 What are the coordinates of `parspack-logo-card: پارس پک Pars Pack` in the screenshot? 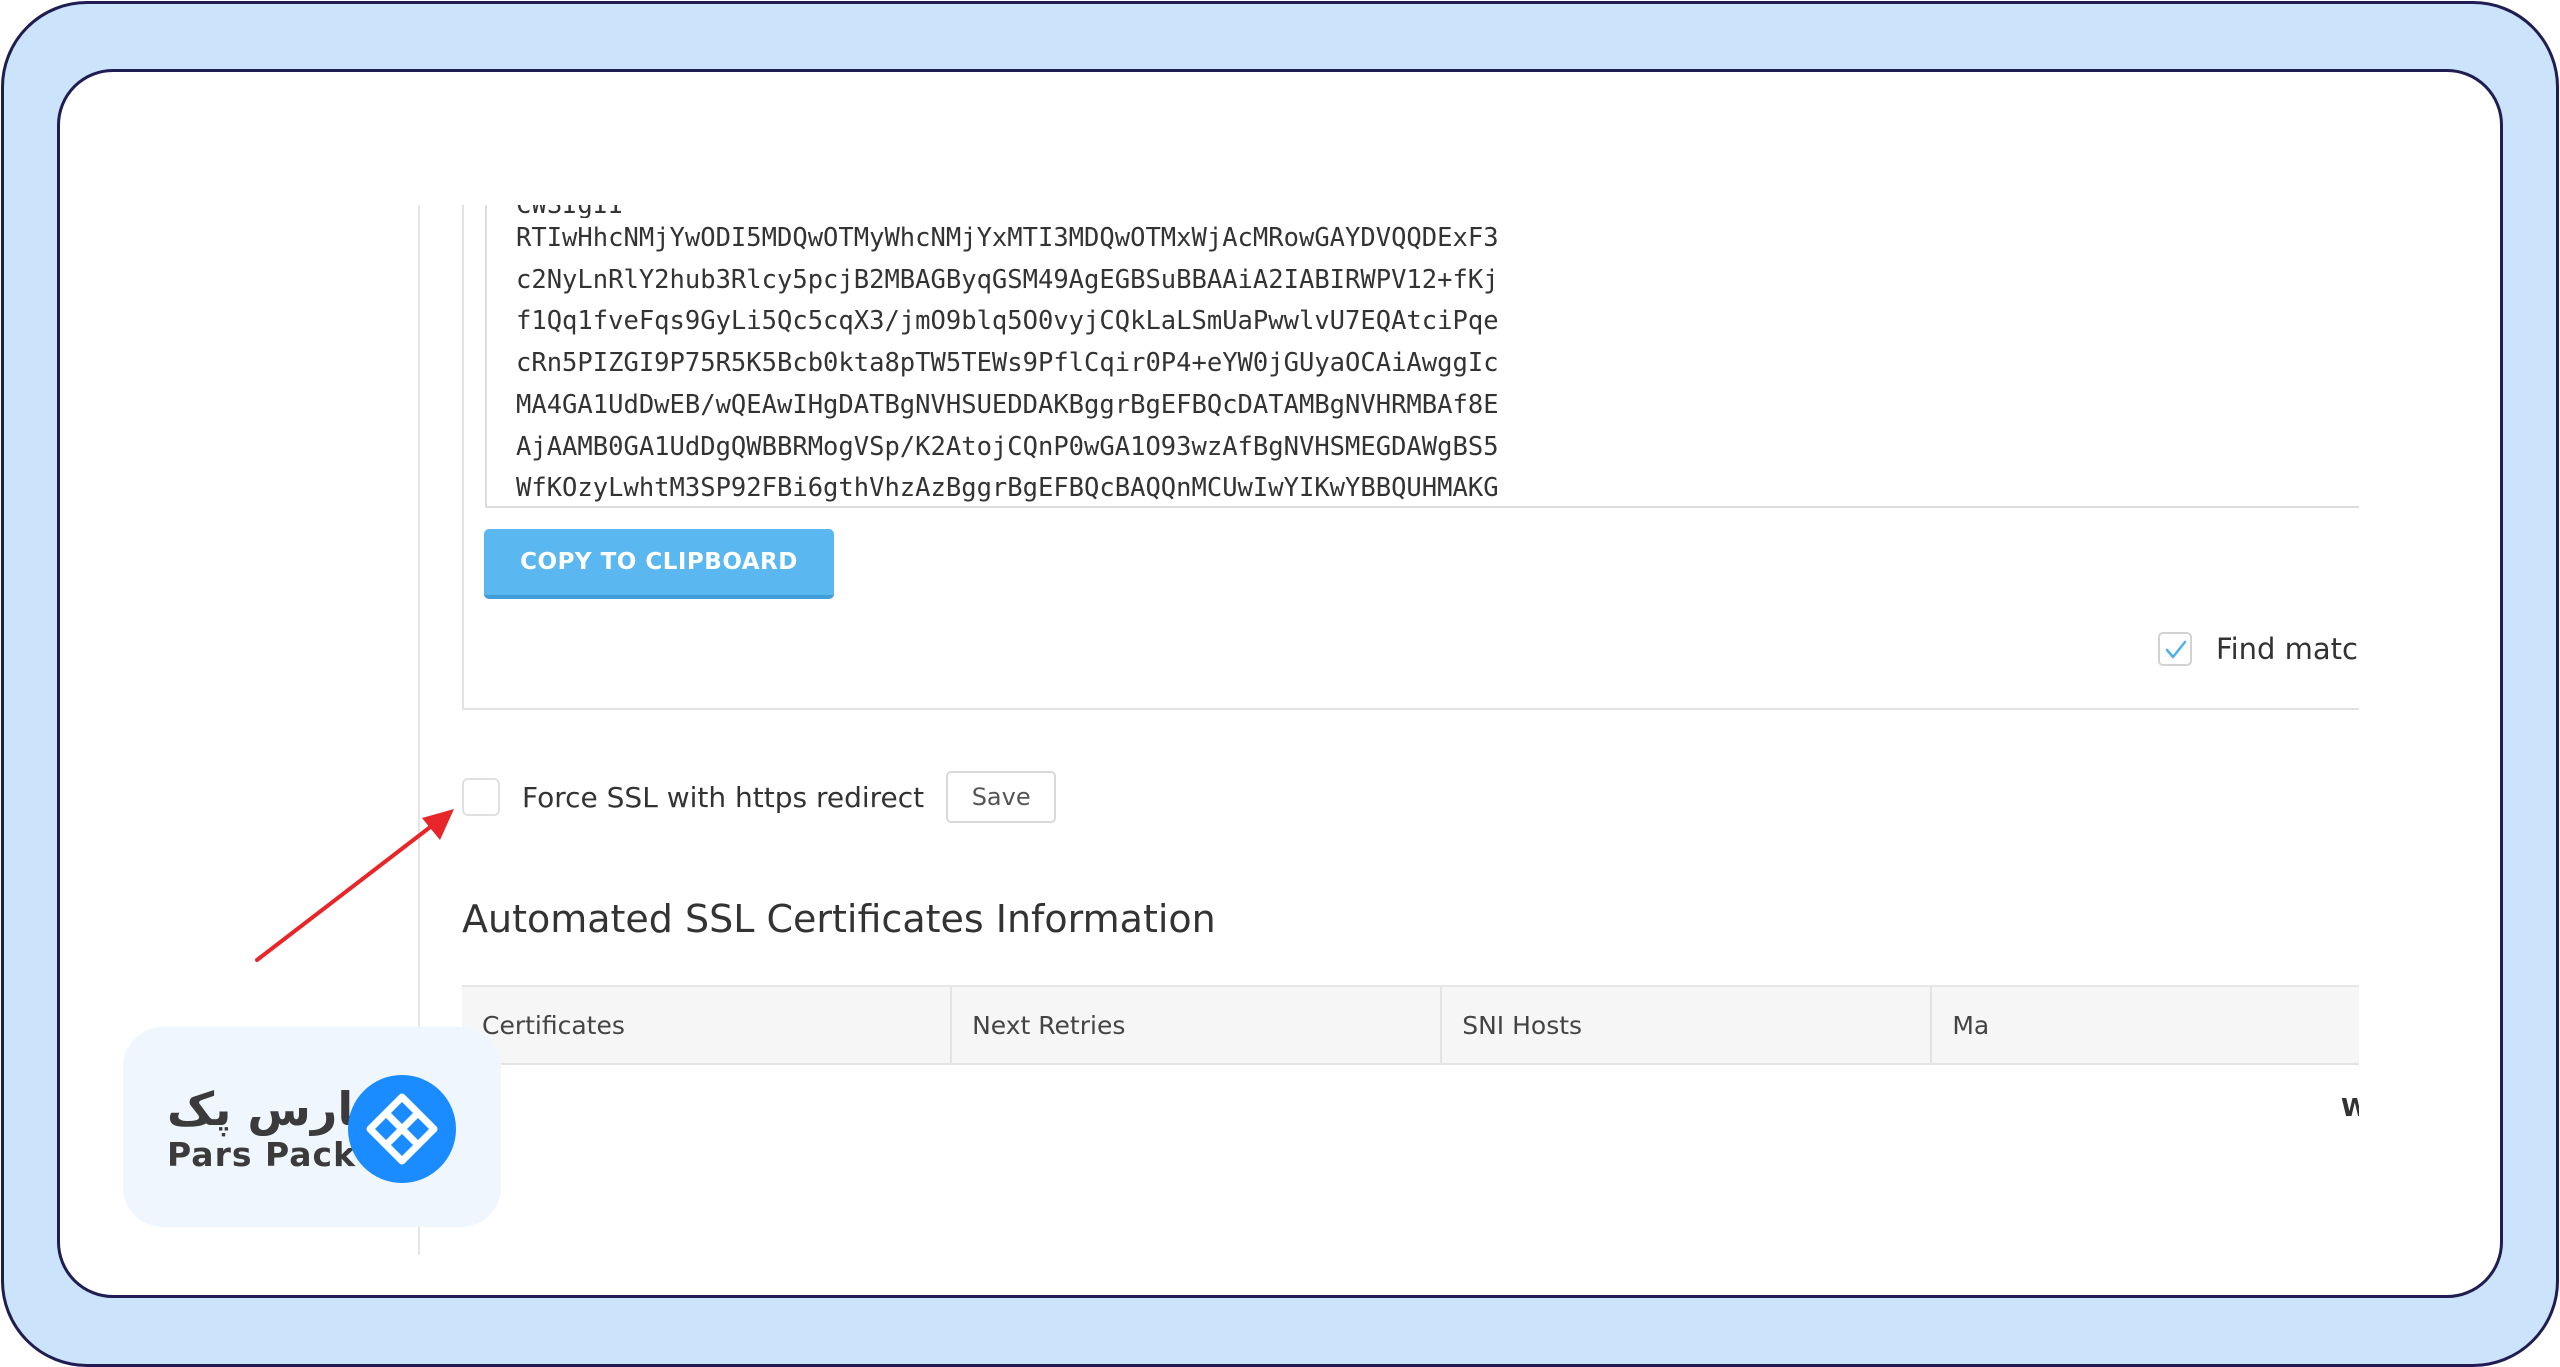 It's located at (312, 1127).